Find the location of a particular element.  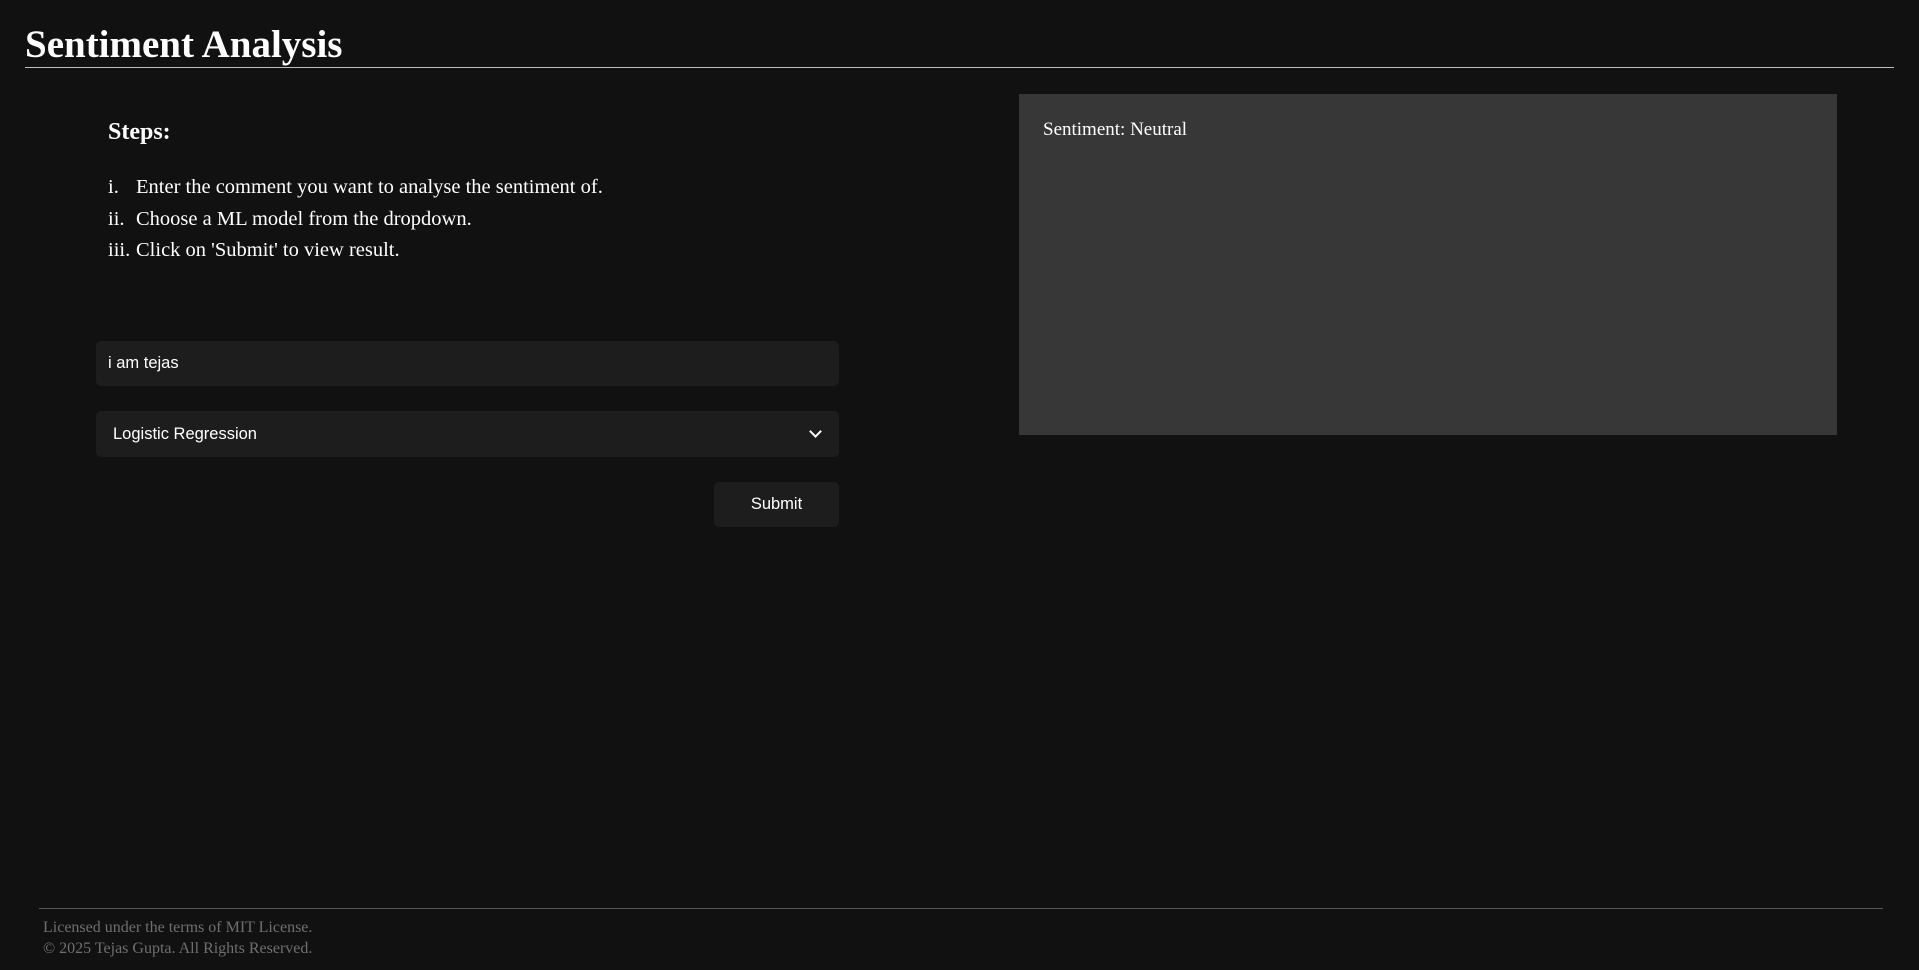

chevron-down-icon is located at coordinates (815, 431).